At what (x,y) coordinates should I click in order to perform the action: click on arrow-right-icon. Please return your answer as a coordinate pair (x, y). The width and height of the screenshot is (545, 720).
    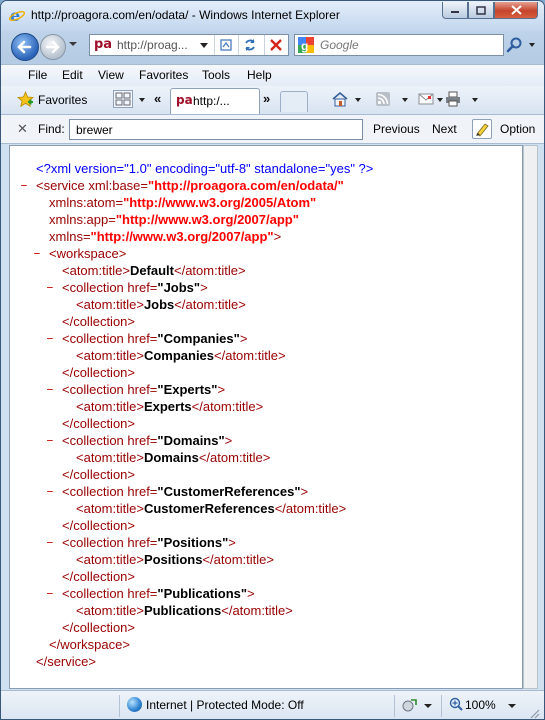
    Looking at the image, I should click on (52, 47).